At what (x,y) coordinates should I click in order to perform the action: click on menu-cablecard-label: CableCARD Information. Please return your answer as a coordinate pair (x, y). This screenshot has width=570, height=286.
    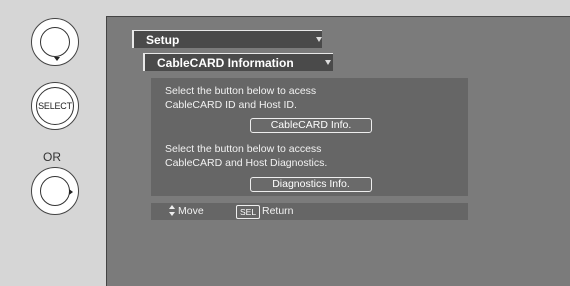
    Looking at the image, I should click on (225, 63).